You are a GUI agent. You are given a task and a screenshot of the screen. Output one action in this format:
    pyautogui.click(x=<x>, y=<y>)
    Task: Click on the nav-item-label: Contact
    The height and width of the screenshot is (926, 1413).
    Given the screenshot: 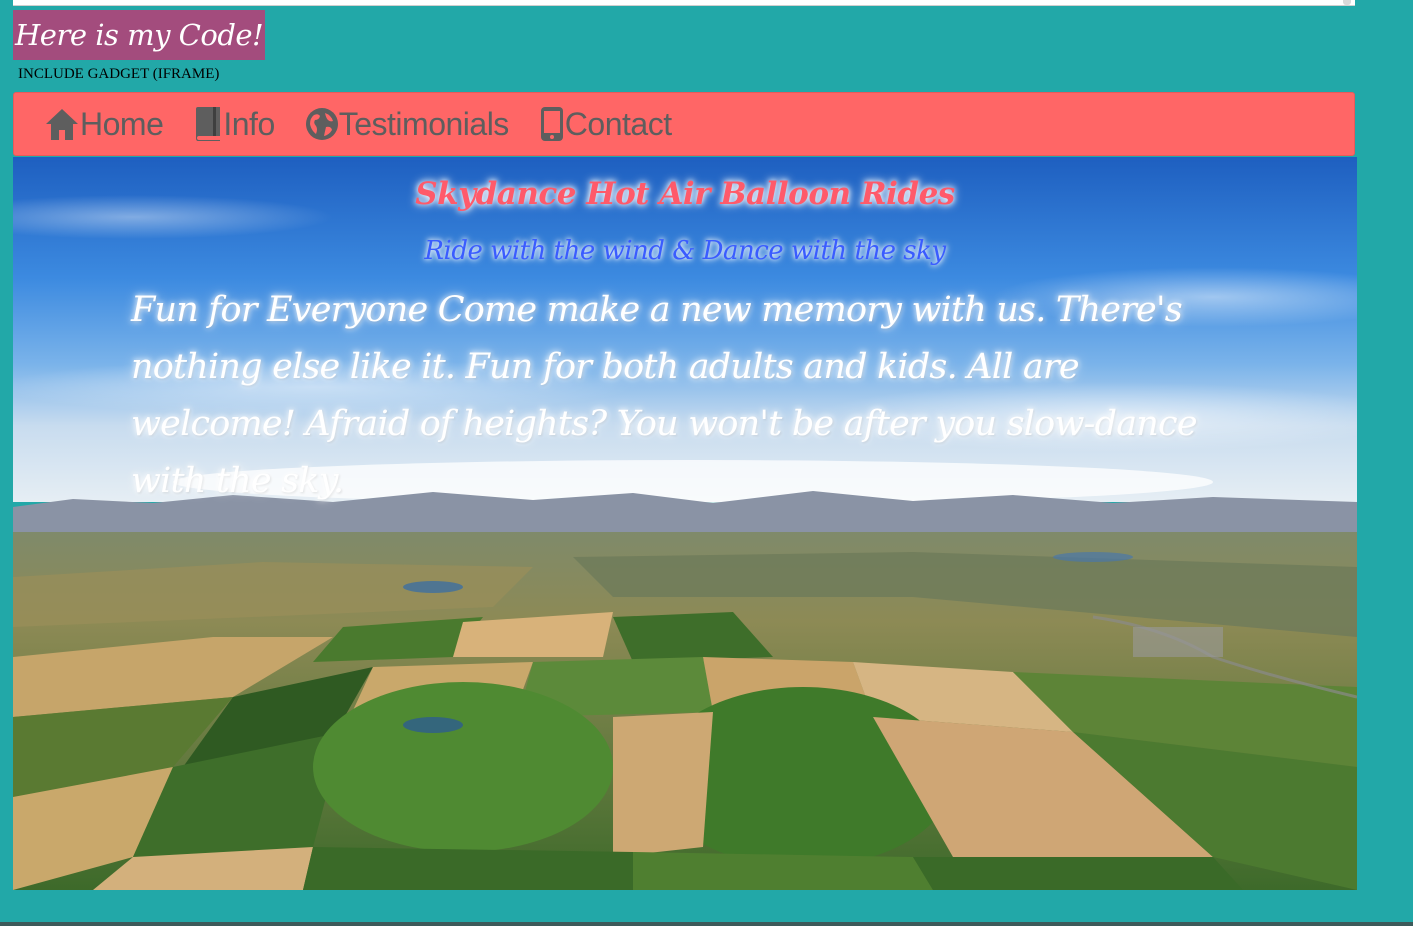 What is the action you would take?
    pyautogui.click(x=618, y=124)
    